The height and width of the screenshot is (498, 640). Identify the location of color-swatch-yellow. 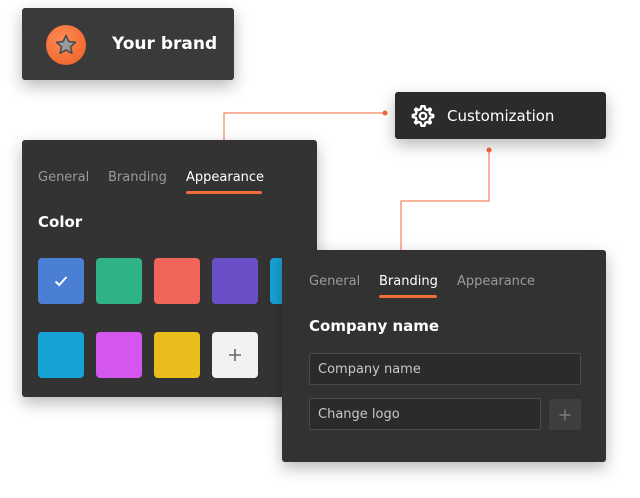
(177, 355).